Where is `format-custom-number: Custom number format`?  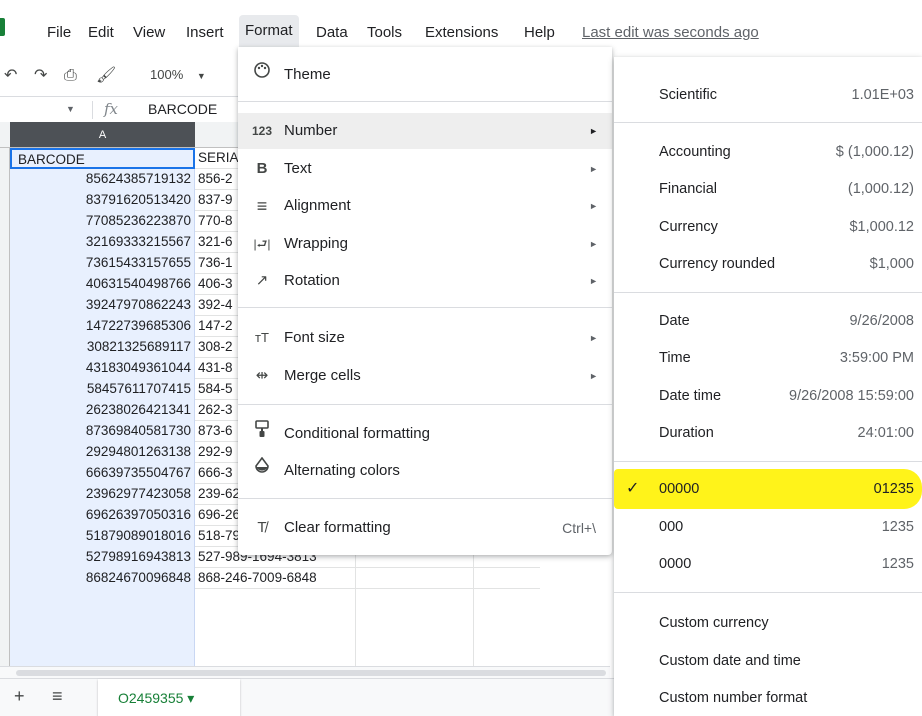
format-custom-number: Custom number format is located at coordinates (768, 698).